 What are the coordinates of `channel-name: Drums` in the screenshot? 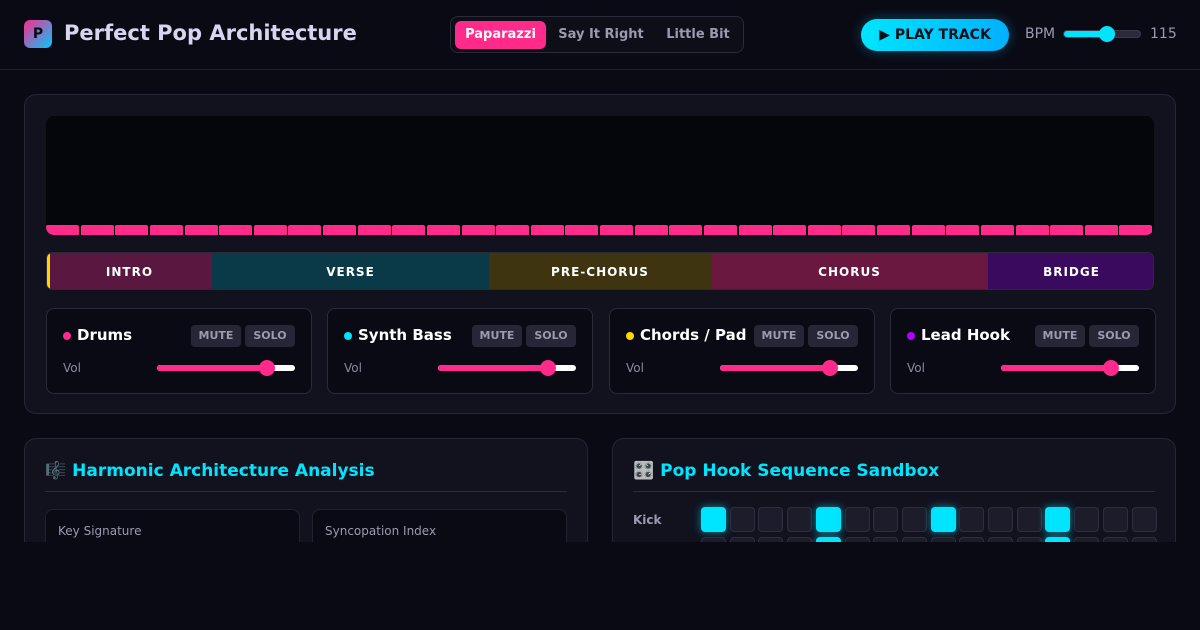 It's located at (105, 335).